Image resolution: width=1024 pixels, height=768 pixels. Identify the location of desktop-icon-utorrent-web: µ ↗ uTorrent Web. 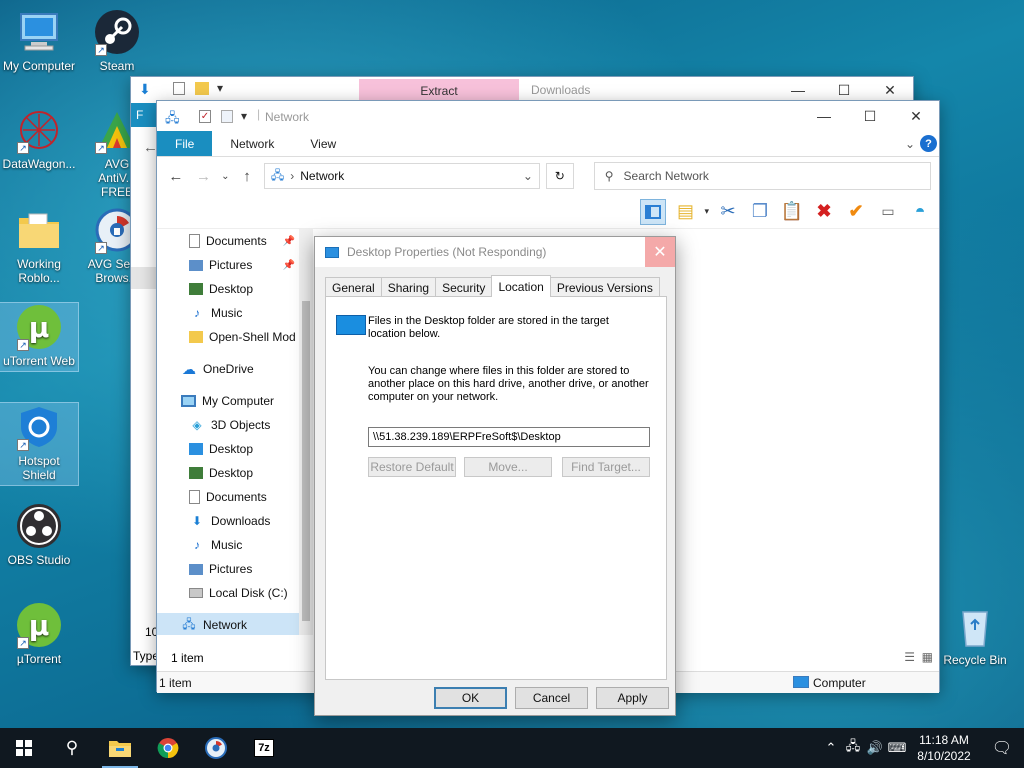
(39, 337).